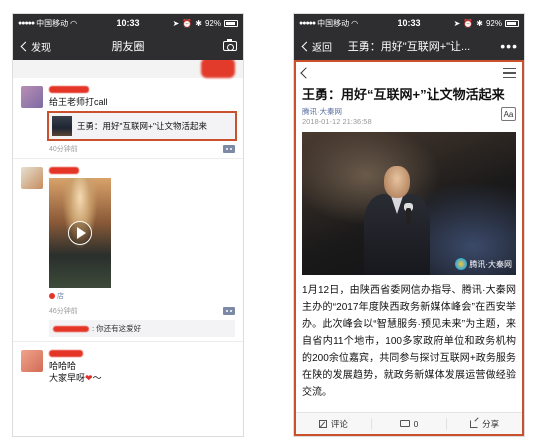 This screenshot has height=447, width=542. What do you see at coordinates (218, 69) in the screenshot?
I see `redacted-avatar` at bounding box center [218, 69].